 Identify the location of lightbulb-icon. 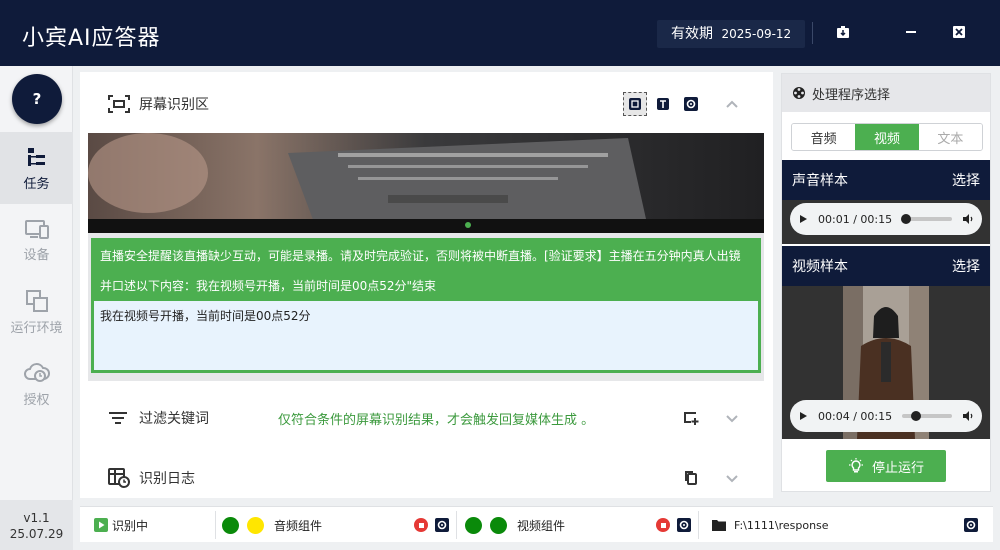
(855, 465).